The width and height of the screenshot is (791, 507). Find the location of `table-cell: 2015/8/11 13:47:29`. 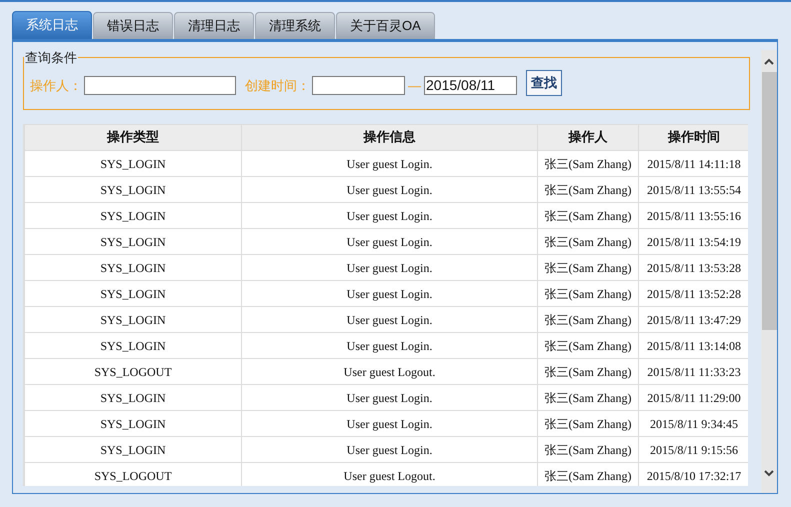

table-cell: 2015/8/11 13:47:29 is located at coordinates (693, 319).